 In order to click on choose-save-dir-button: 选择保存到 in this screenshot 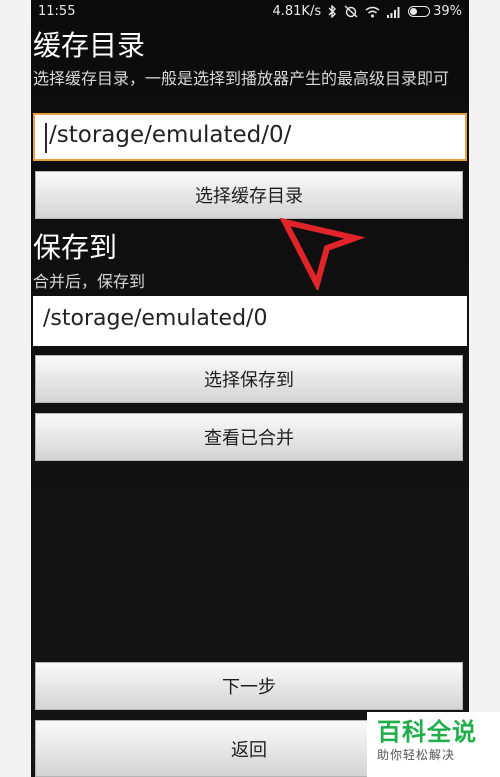, I will do `click(249, 379)`.